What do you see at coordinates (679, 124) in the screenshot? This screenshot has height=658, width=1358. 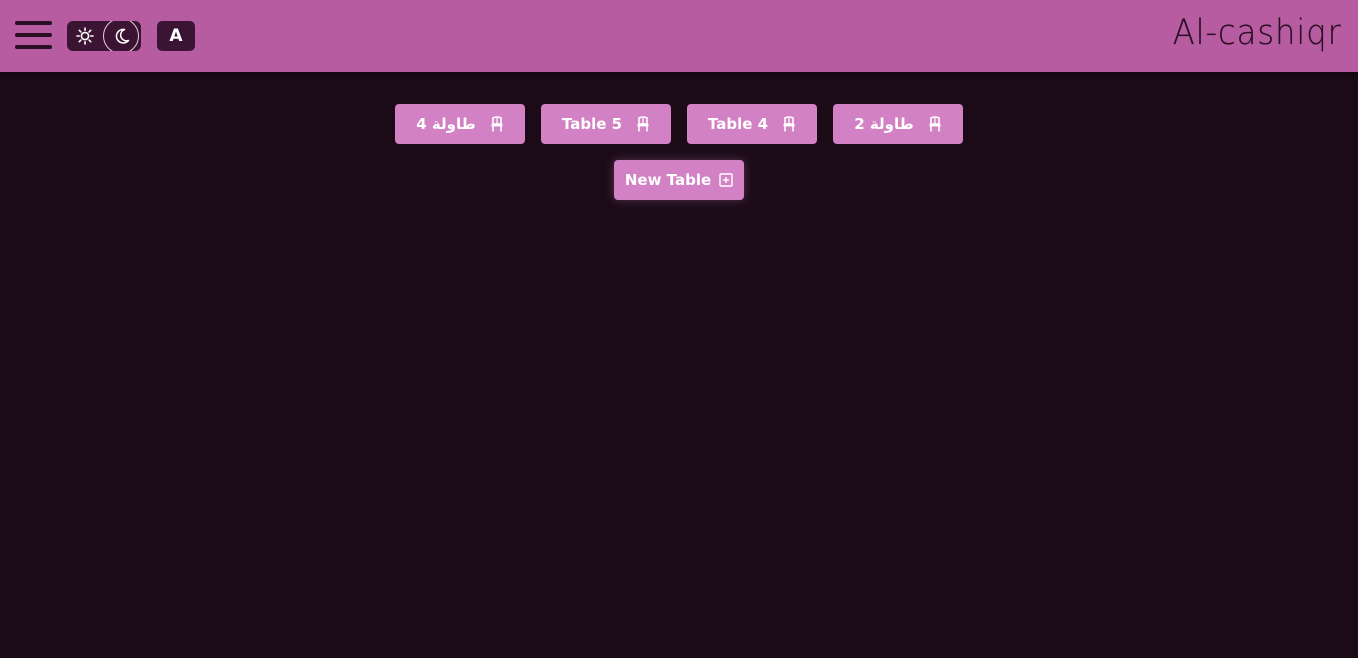 I see `tables-list: طاولة 4 Table 5 Table 4 طاولة 2` at bounding box center [679, 124].